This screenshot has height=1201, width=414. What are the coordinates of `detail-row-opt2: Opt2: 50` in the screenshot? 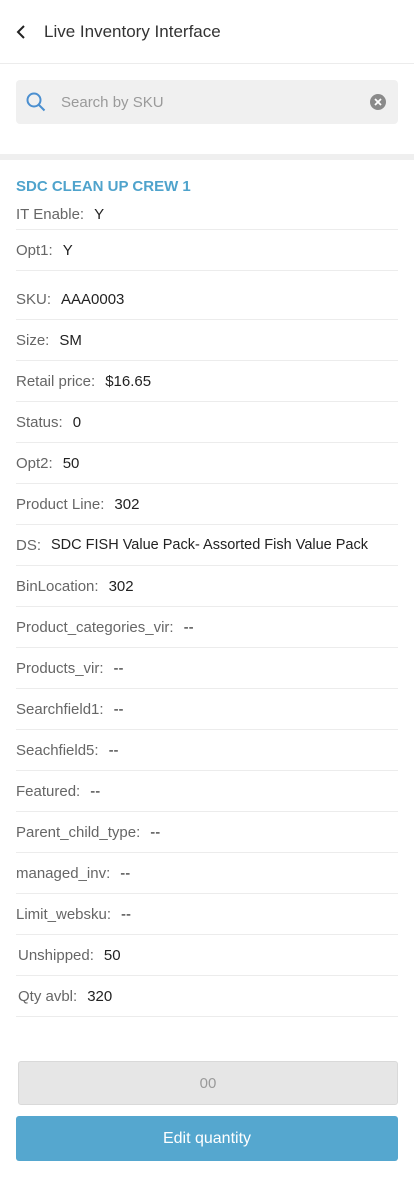 It's located at (207, 463).